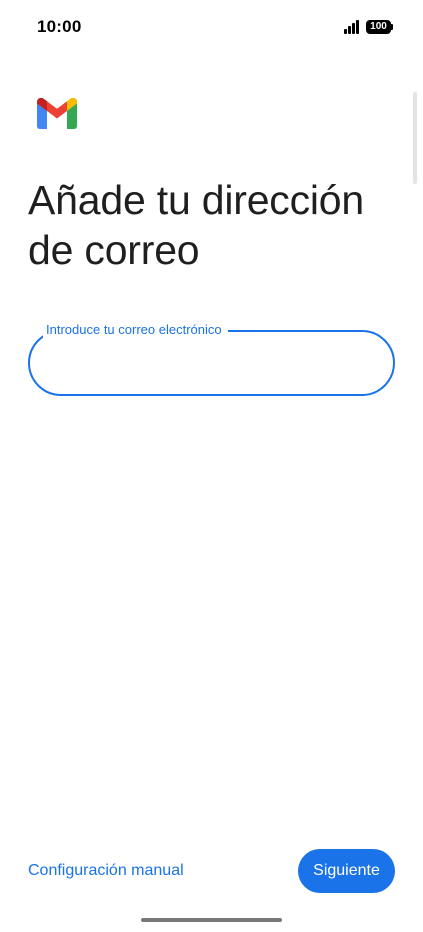  I want to click on next-button: Siguiente, so click(346, 871).